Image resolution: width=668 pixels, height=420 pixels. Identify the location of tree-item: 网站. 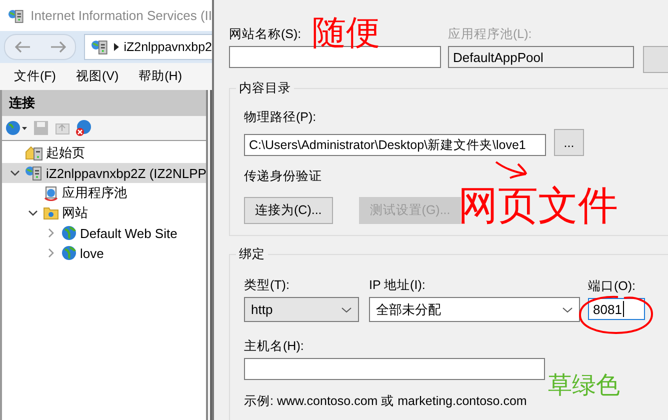
(104, 213).